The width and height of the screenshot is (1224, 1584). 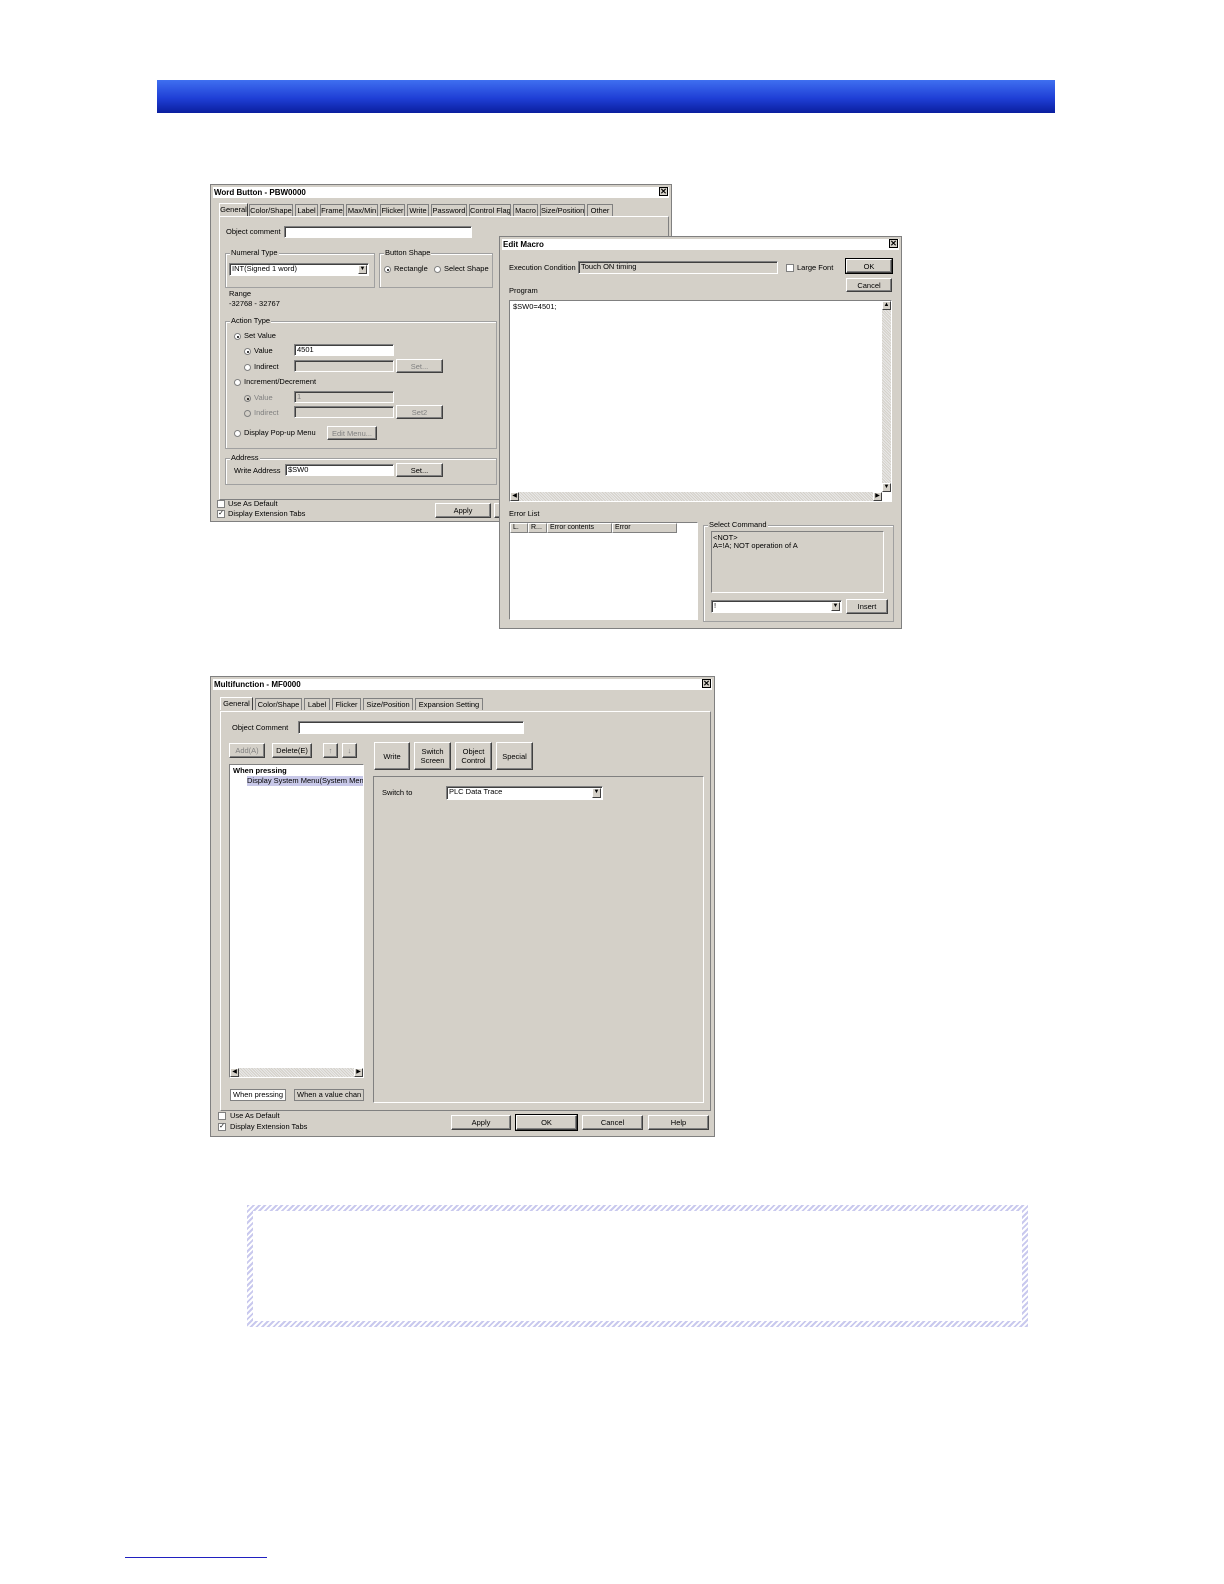 I want to click on help-button: Help, so click(x=678, y=1122).